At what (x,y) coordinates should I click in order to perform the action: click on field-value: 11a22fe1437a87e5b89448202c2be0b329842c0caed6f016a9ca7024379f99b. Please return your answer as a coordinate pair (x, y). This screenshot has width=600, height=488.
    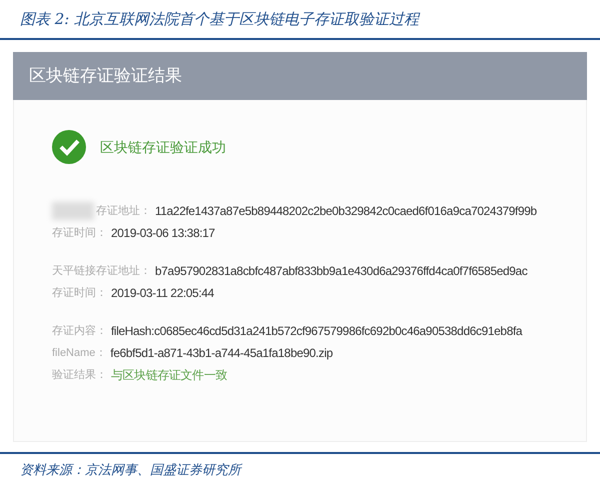
    Looking at the image, I should click on (346, 211).